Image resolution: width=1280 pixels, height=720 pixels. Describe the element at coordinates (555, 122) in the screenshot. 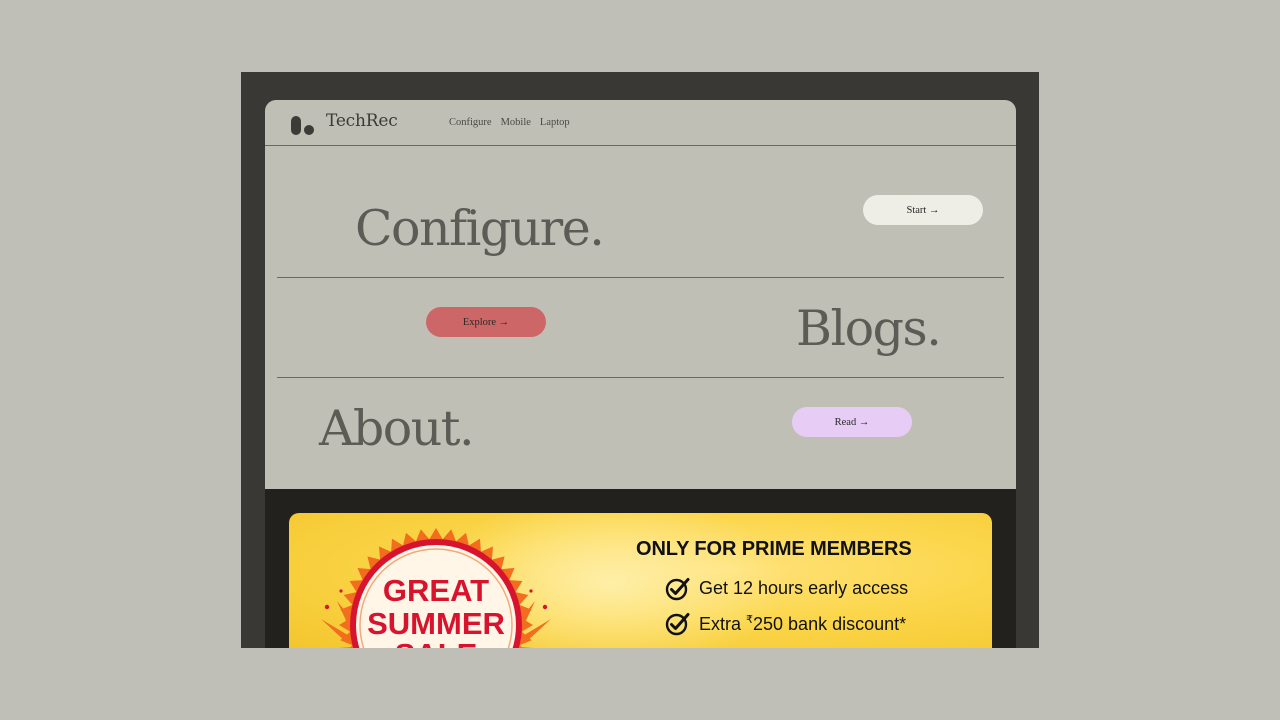

I see `nav-link-laptop: Laptop` at that location.